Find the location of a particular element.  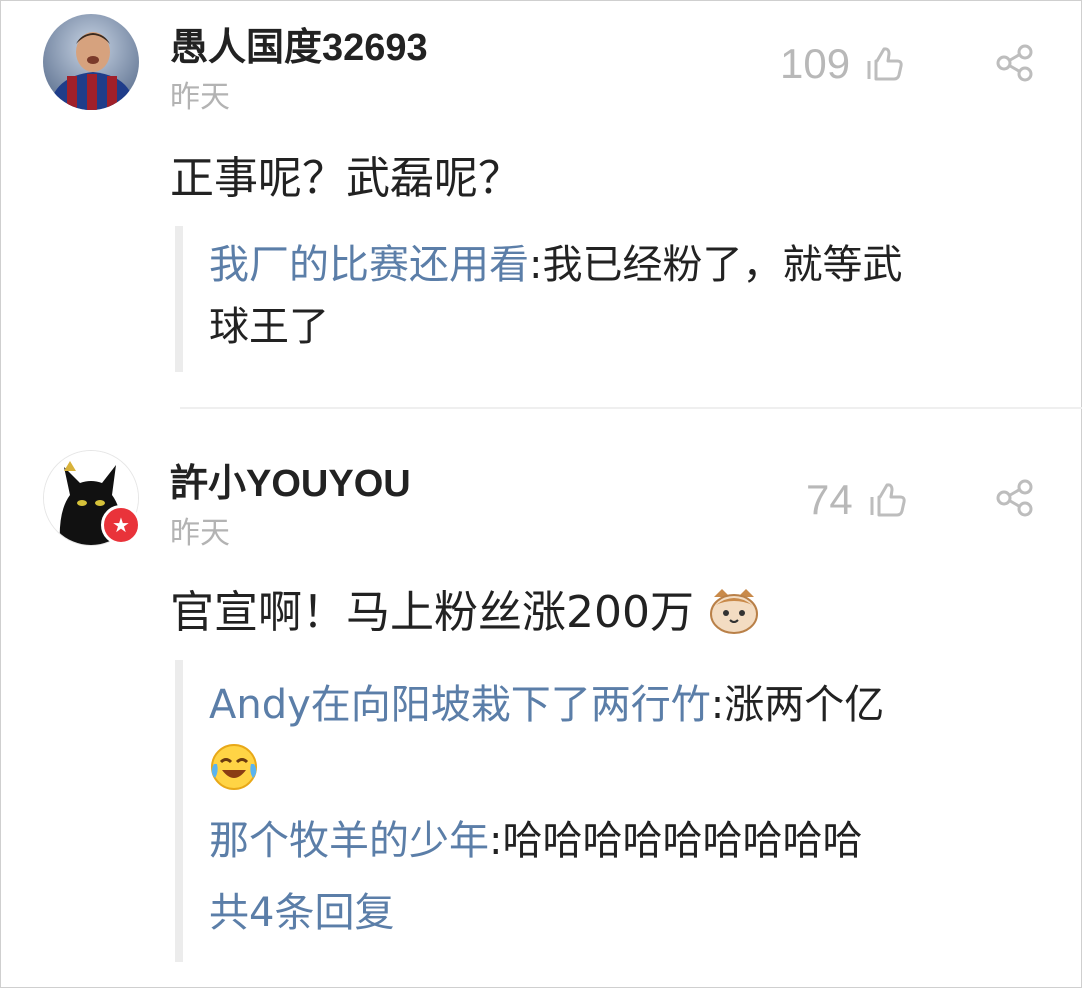

reply-item: 我厂的比赛还用看:我已经粉了，就等武 is located at coordinates (555, 265).